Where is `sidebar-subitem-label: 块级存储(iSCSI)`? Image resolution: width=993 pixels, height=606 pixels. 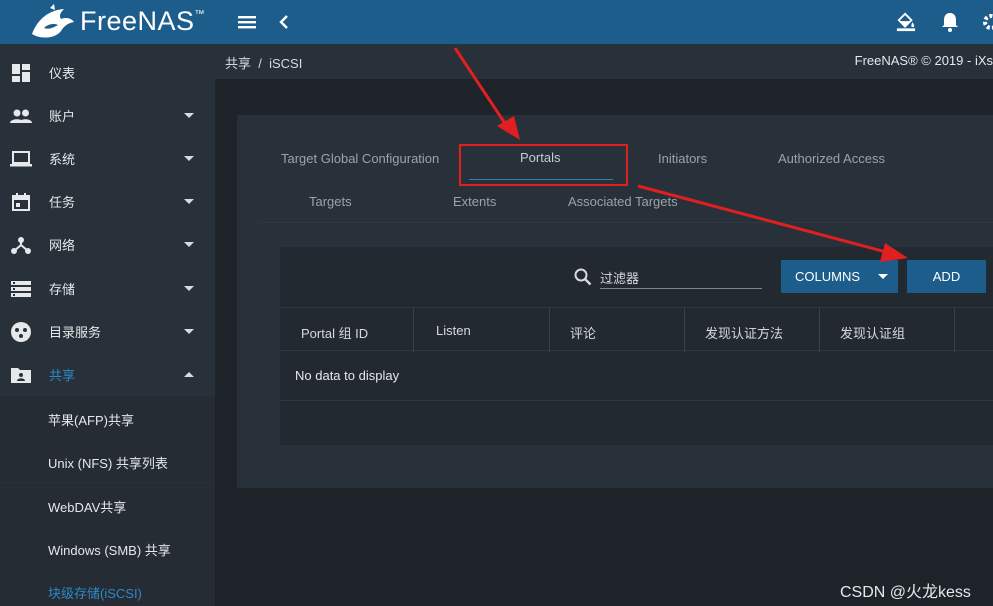
sidebar-subitem-label: 块级存储(iSCSI) is located at coordinates (95, 593).